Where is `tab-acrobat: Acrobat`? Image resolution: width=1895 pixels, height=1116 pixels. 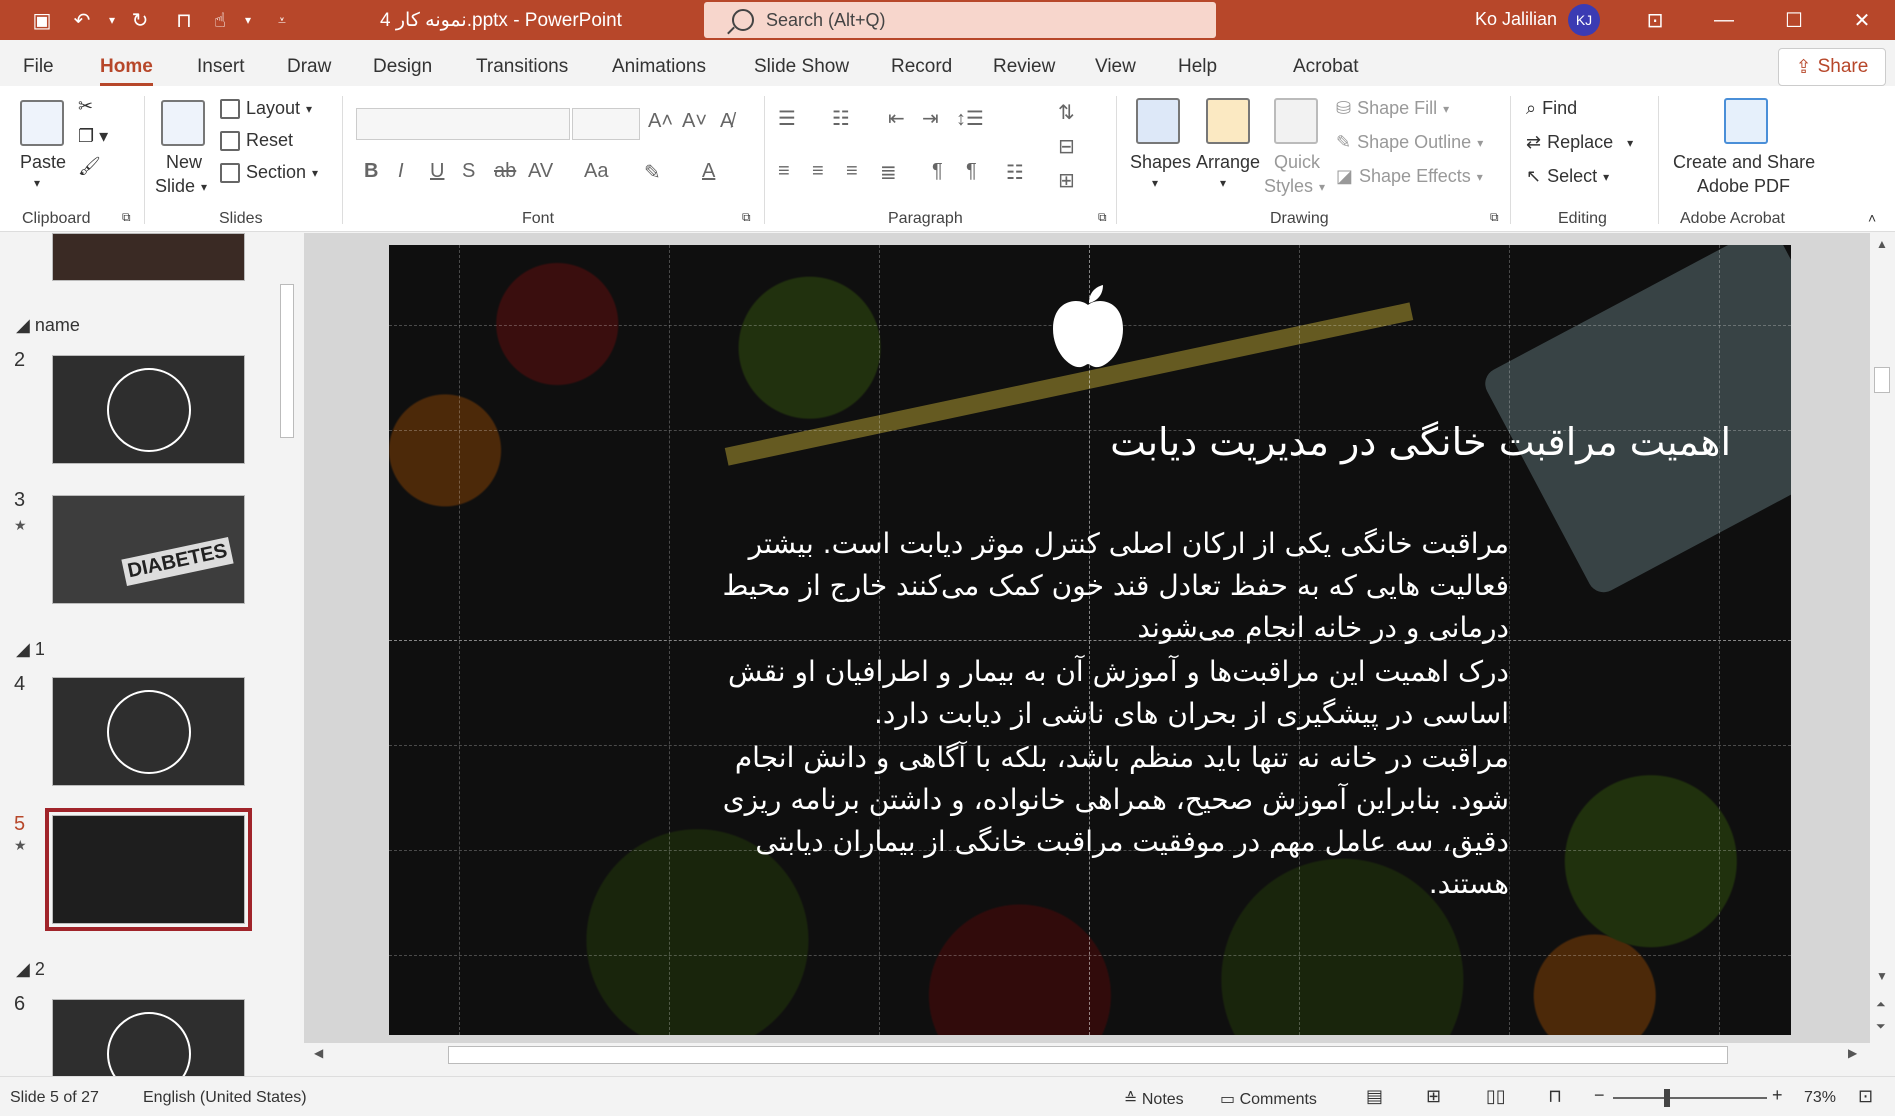 tab-acrobat: Acrobat is located at coordinates (1325, 67).